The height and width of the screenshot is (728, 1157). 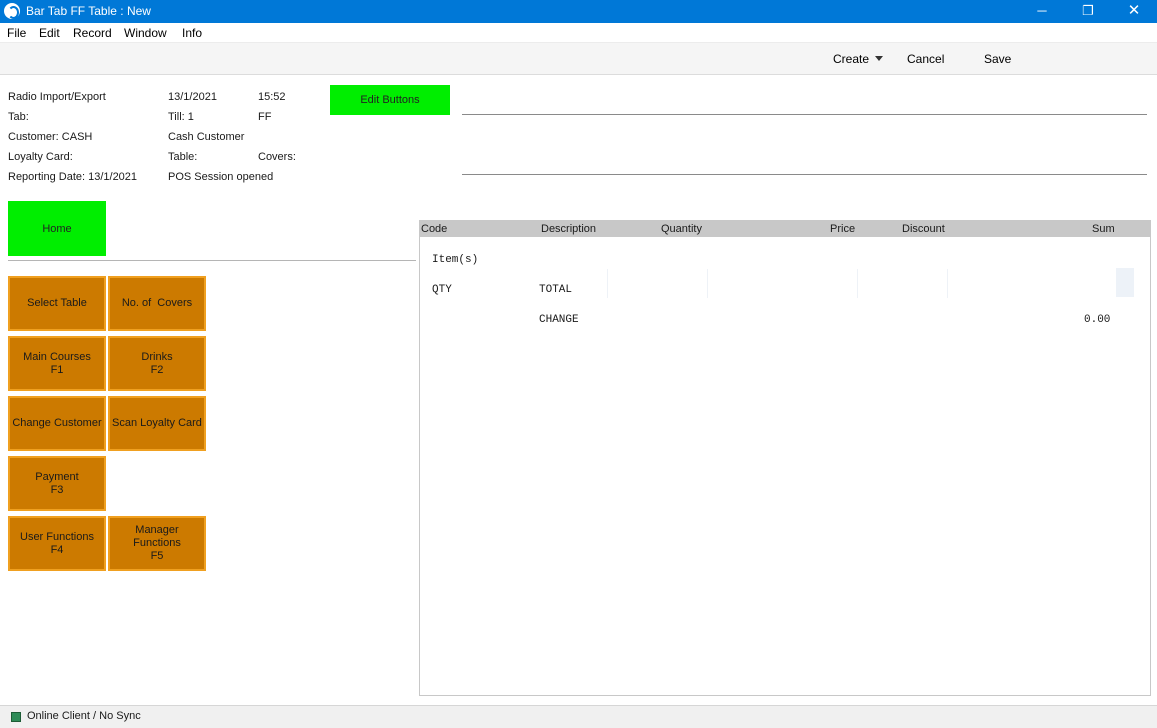 What do you see at coordinates (1103, 229) in the screenshot?
I see `column-header-sum: Sum` at bounding box center [1103, 229].